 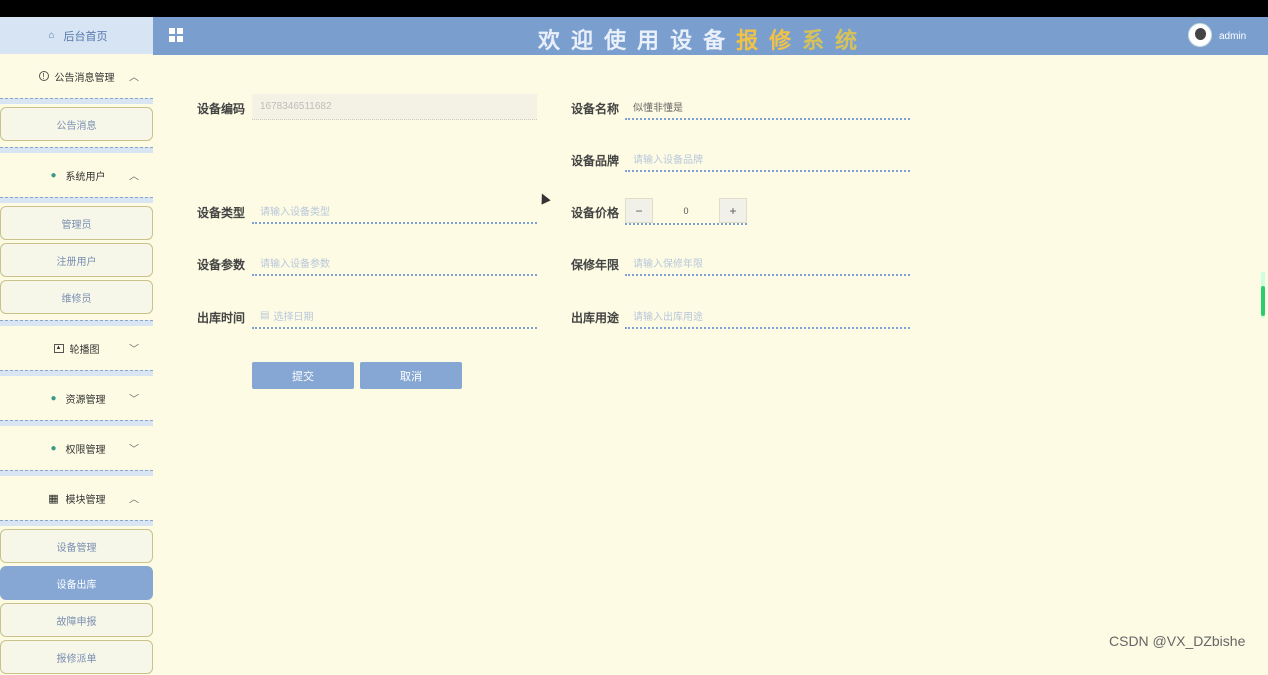 I want to click on device-code-label: 设备编码, so click(x=221, y=109).